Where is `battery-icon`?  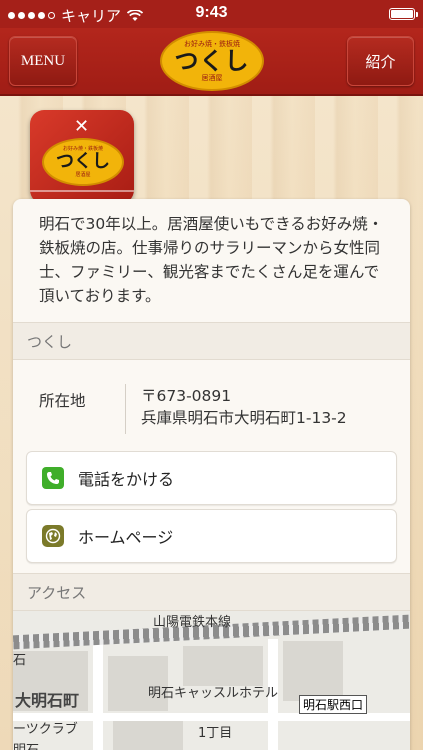 battery-icon is located at coordinates (403, 14).